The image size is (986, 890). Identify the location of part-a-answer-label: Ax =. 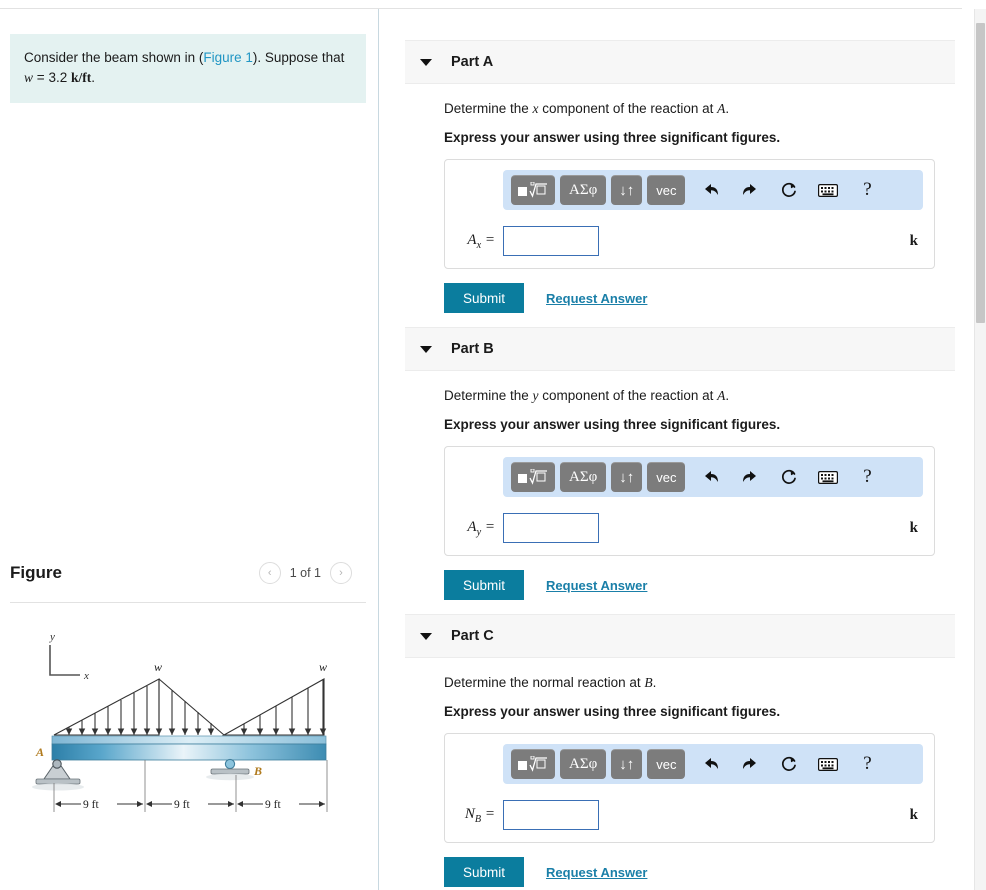
(481, 241).